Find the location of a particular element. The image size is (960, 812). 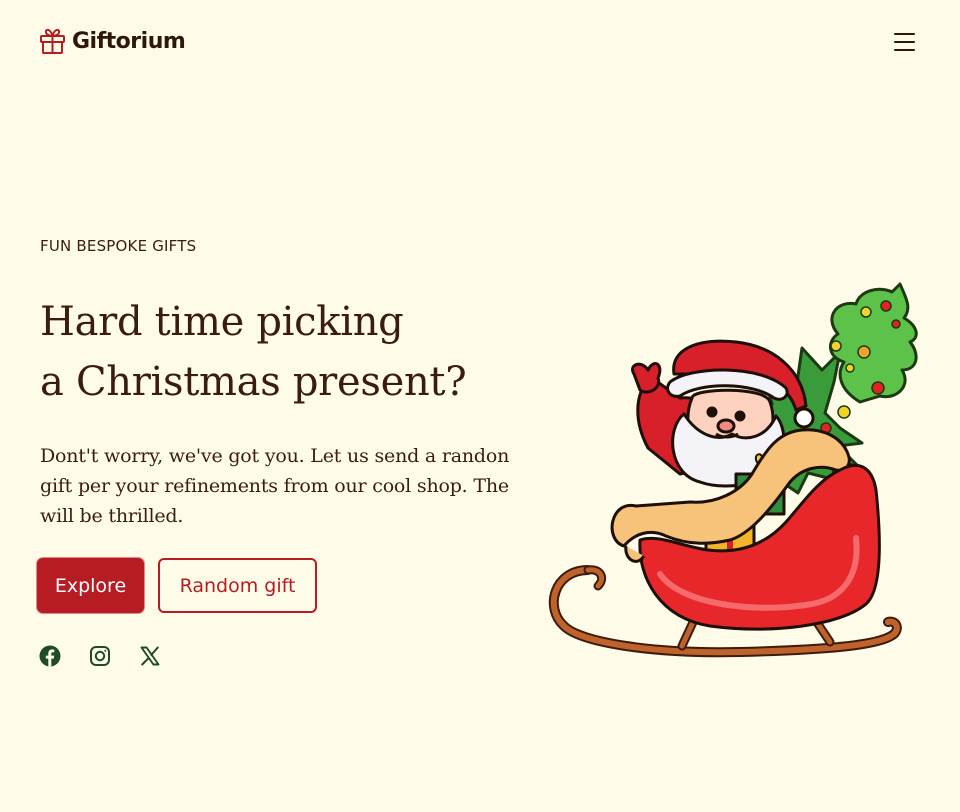

hamburger-menu-icon-bottom is located at coordinates (904, 50).